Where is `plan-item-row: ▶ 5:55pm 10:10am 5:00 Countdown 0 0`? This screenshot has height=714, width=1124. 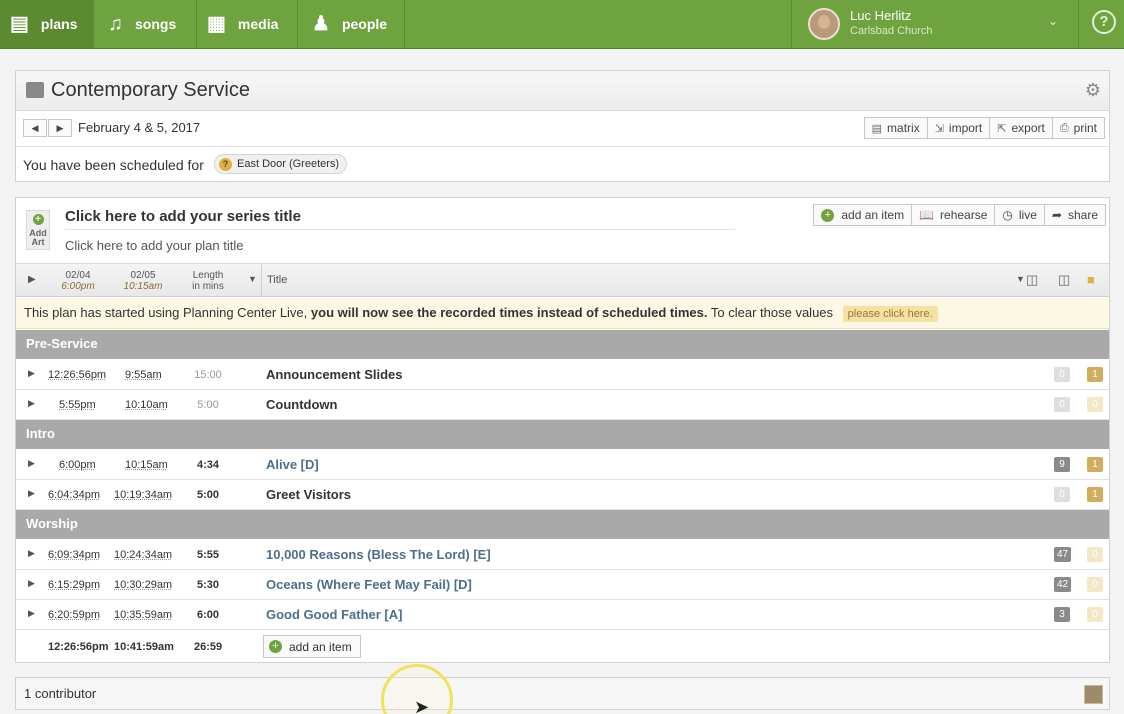
plan-item-row: ▶ 5:55pm 10:10am 5:00 Countdown 0 0 is located at coordinates (562, 405).